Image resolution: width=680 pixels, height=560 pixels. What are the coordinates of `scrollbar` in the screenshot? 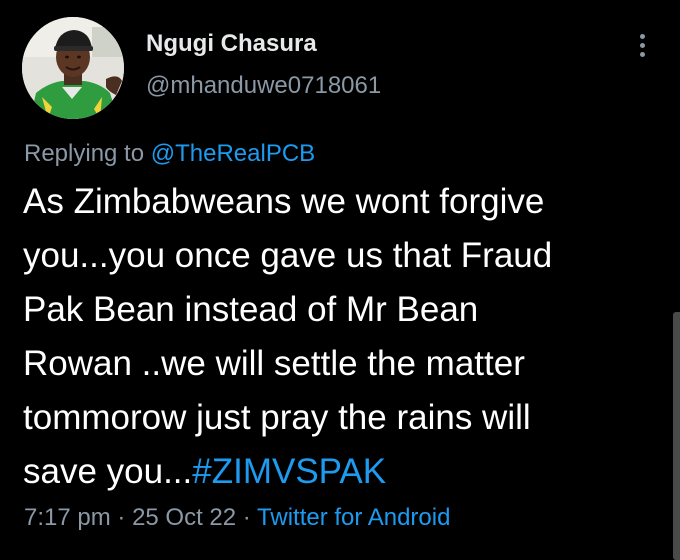 It's located at (676, 436).